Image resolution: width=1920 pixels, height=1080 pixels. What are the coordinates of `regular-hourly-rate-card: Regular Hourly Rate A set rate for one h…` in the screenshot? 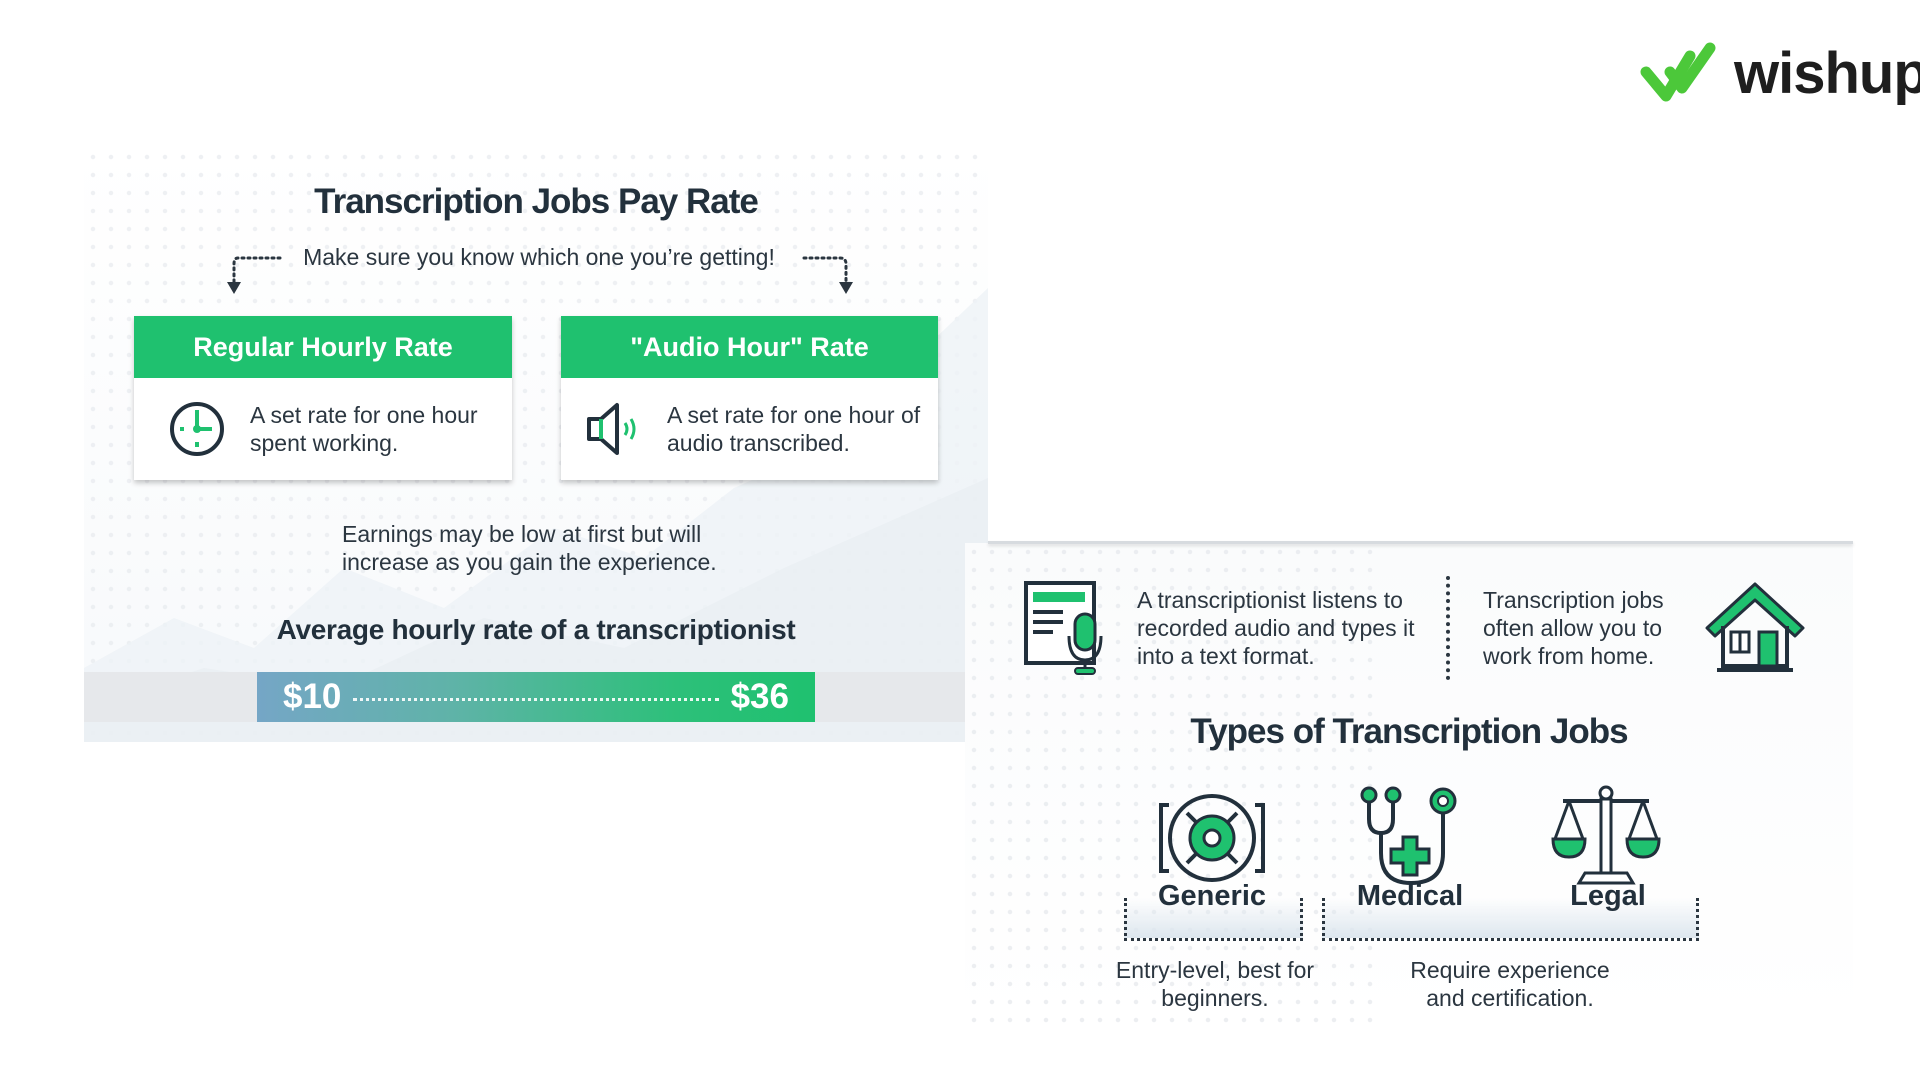 It's located at (323, 398).